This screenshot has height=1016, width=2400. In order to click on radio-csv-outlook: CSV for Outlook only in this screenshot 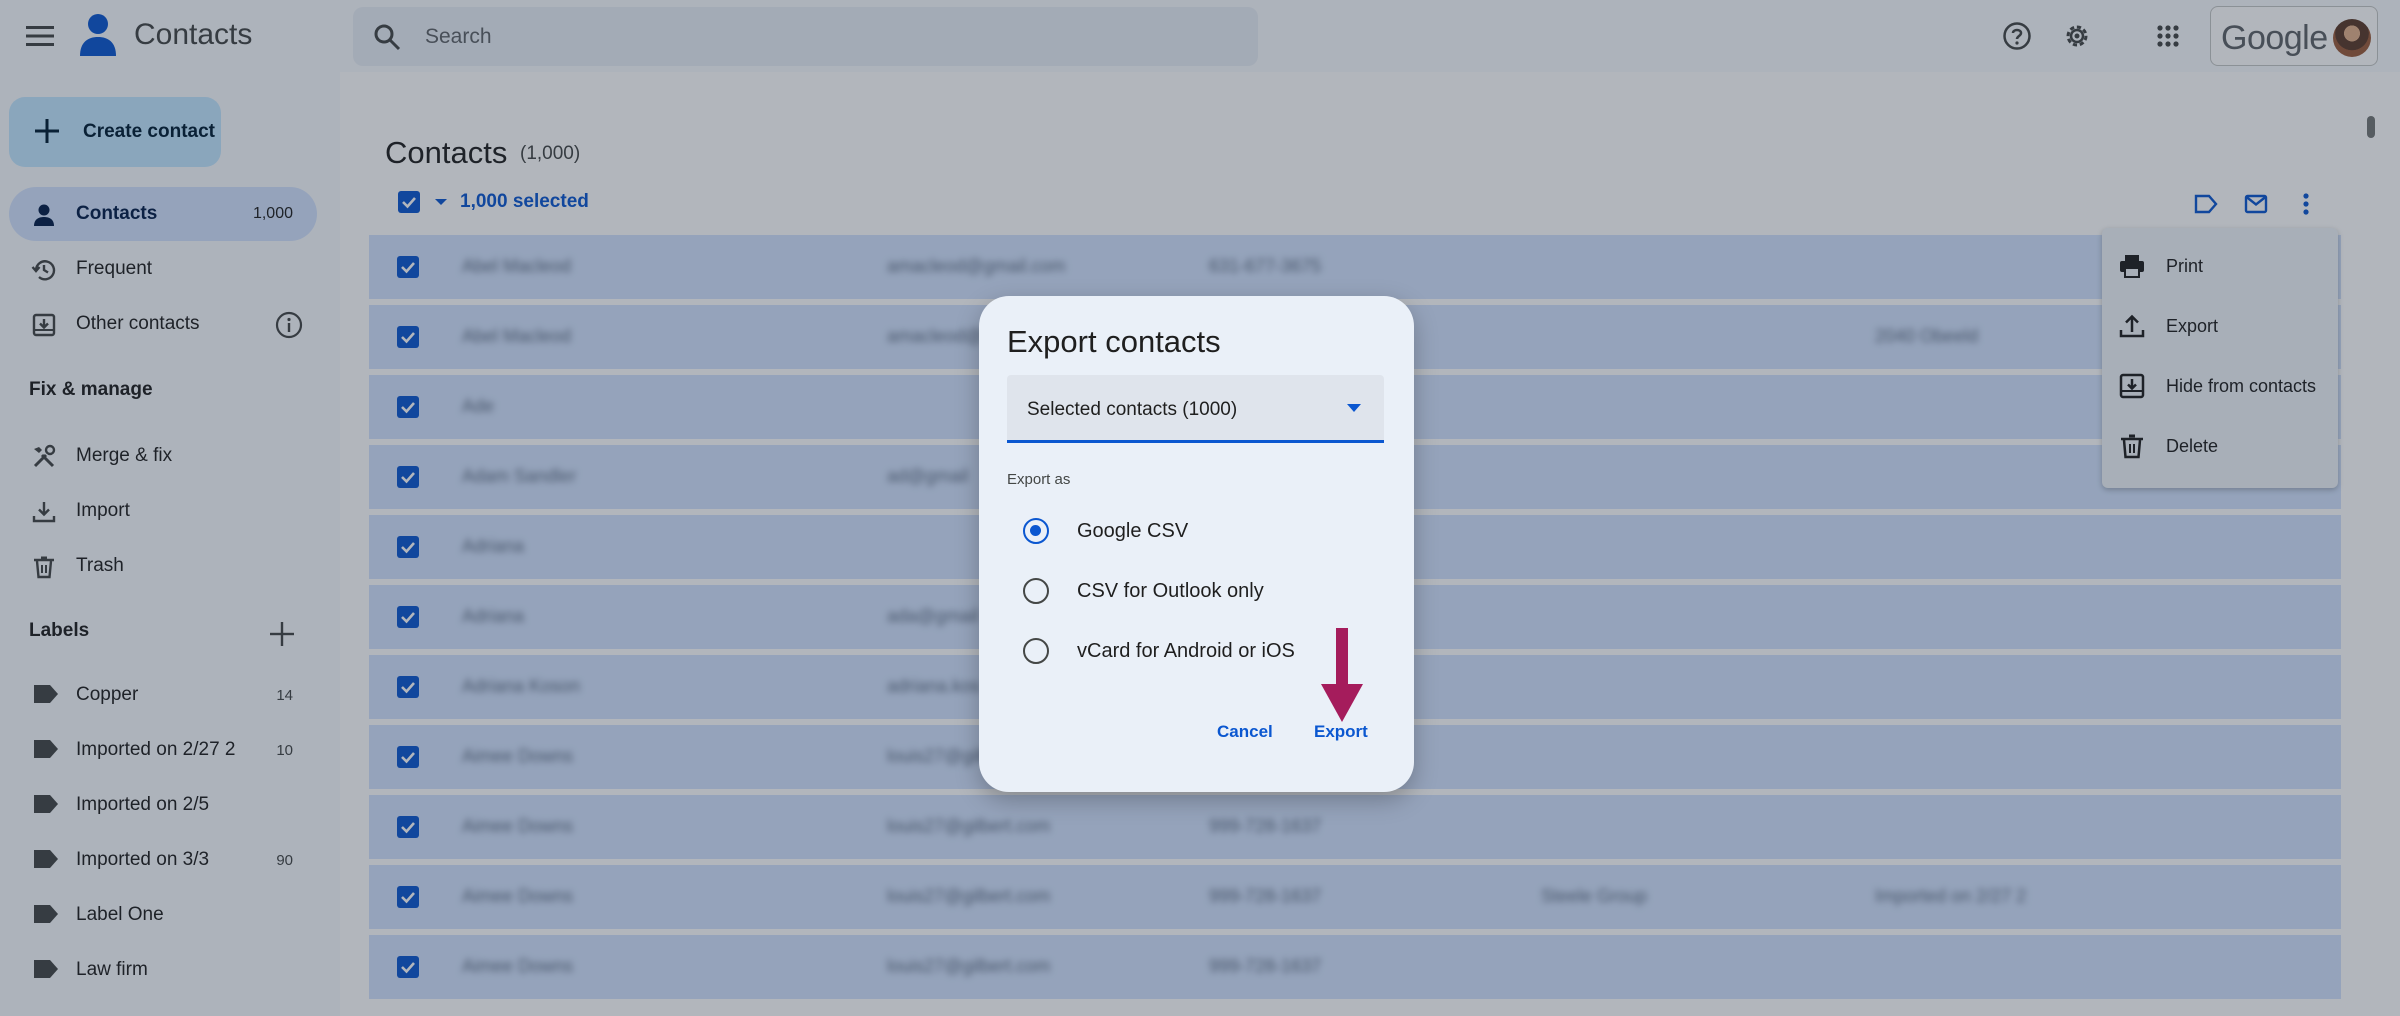, I will do `click(1213, 590)`.